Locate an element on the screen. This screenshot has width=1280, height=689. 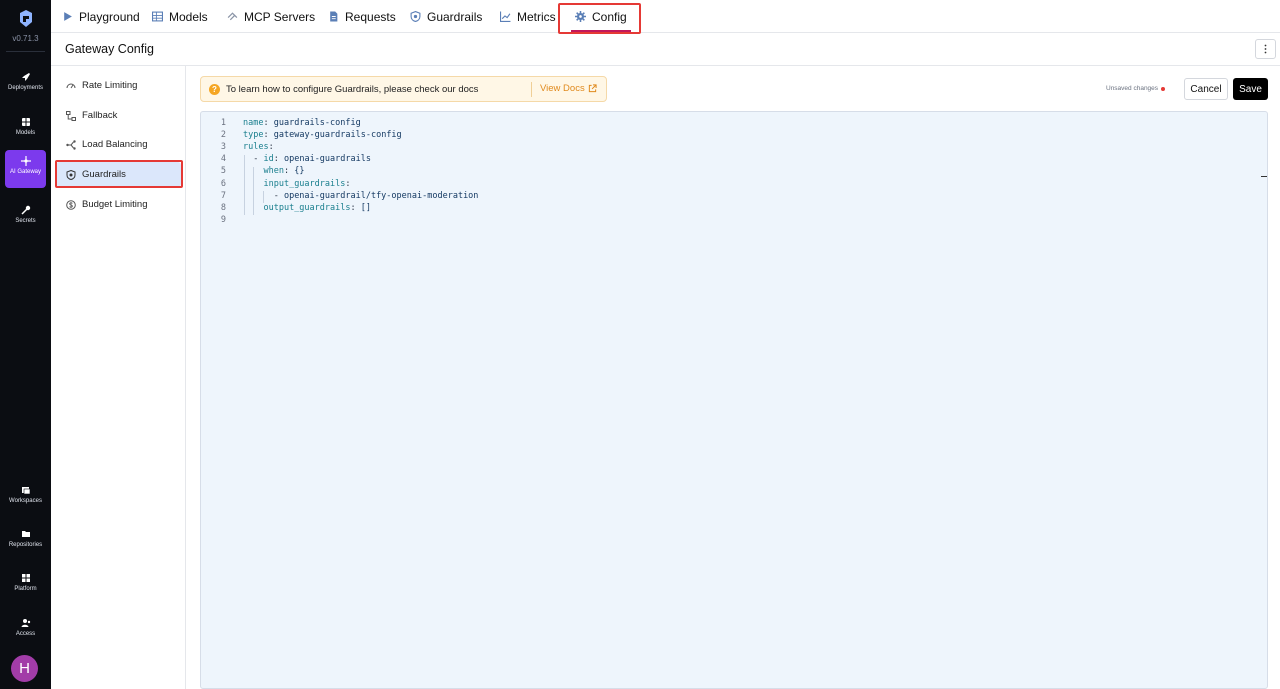
code-key: output_guardrails is located at coordinates (307, 207).